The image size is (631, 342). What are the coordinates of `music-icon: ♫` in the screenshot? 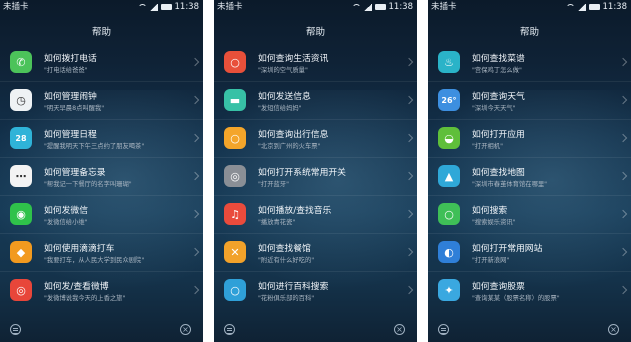 It's located at (235, 214).